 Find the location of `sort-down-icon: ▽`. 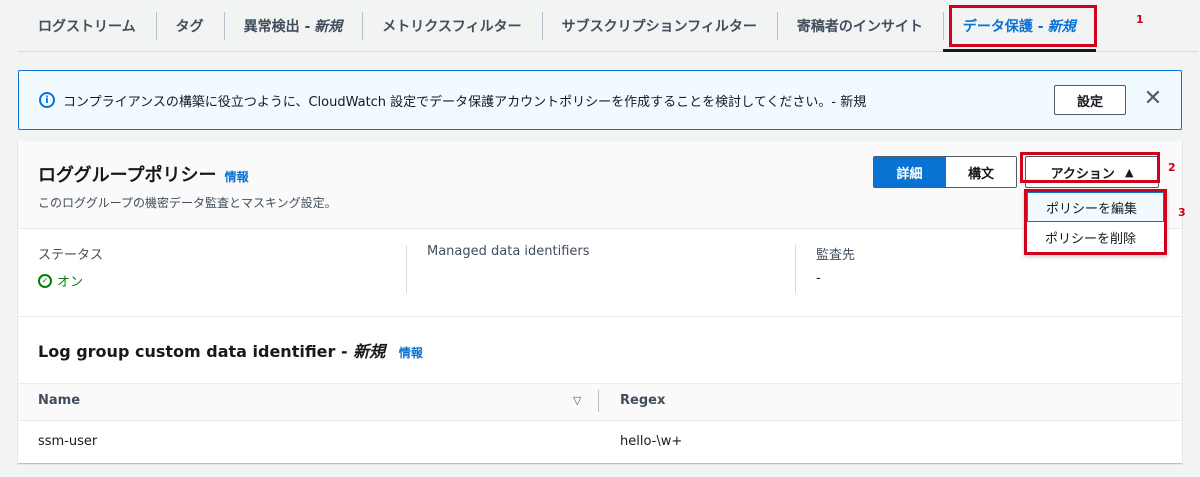

sort-down-icon: ▽ is located at coordinates (577, 400).